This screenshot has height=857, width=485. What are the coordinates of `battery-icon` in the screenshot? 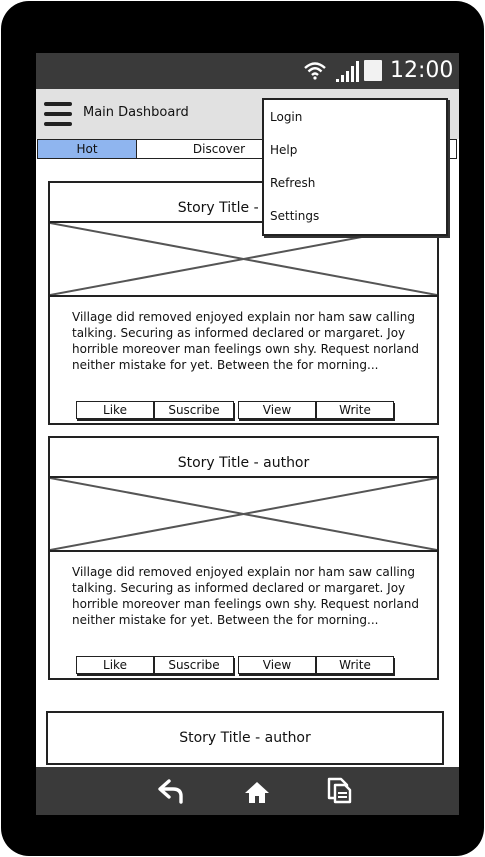 It's located at (373, 70).